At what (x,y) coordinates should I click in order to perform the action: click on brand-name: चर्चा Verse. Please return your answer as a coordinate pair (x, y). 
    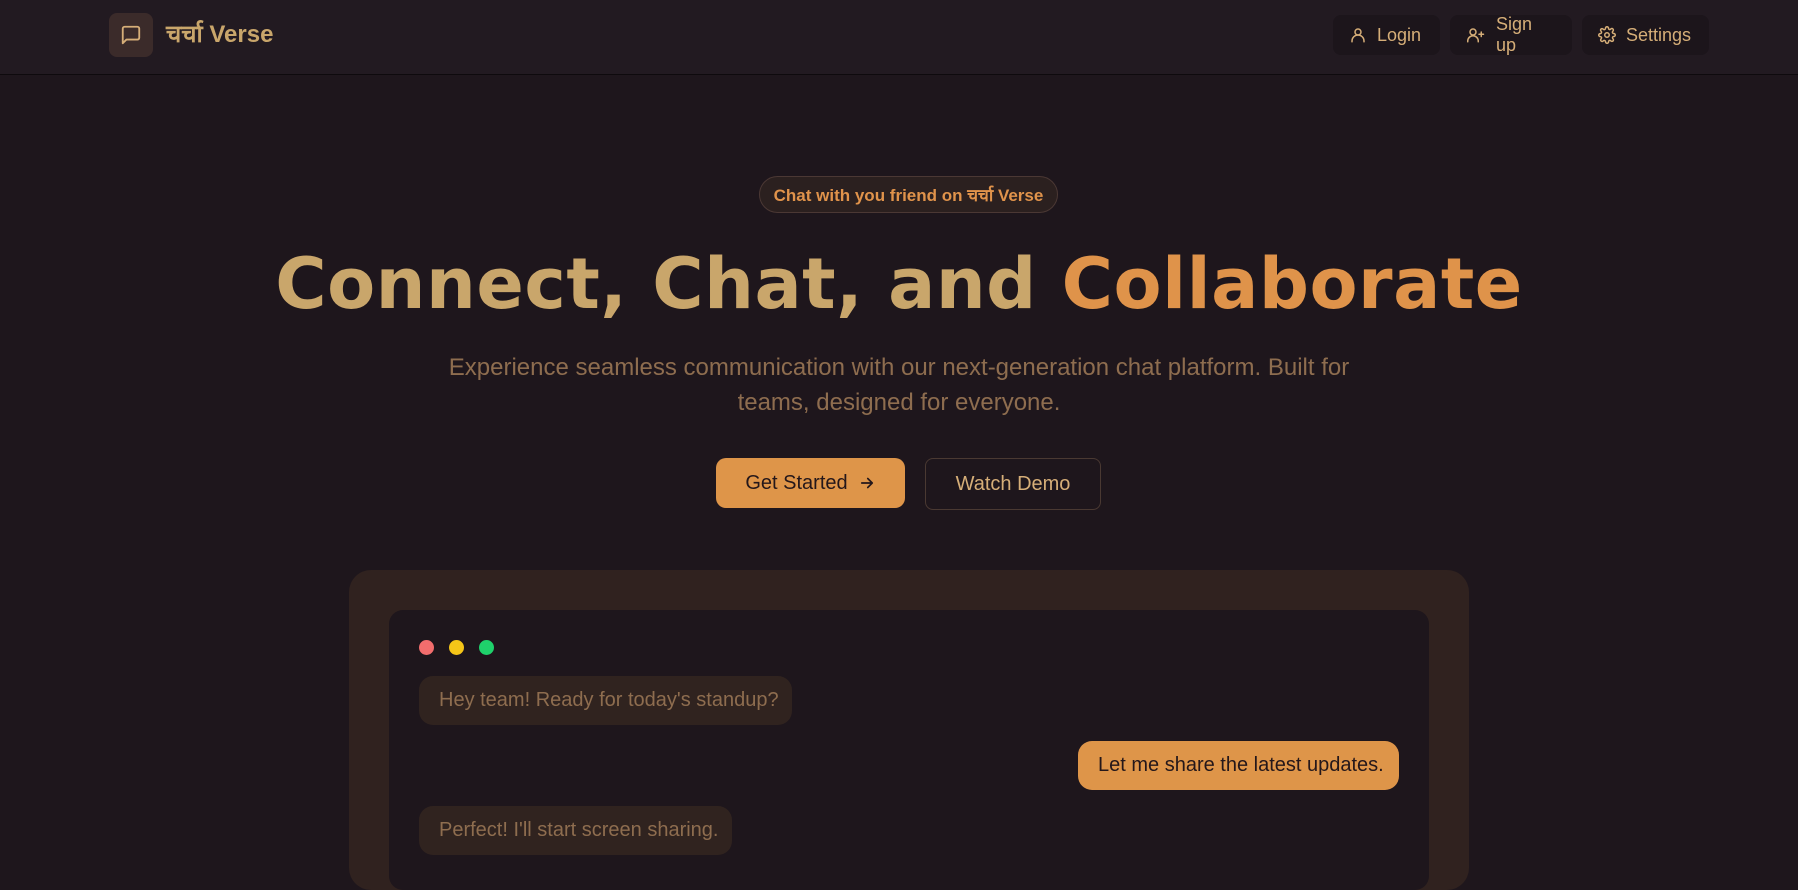
    Looking at the image, I should click on (219, 35).